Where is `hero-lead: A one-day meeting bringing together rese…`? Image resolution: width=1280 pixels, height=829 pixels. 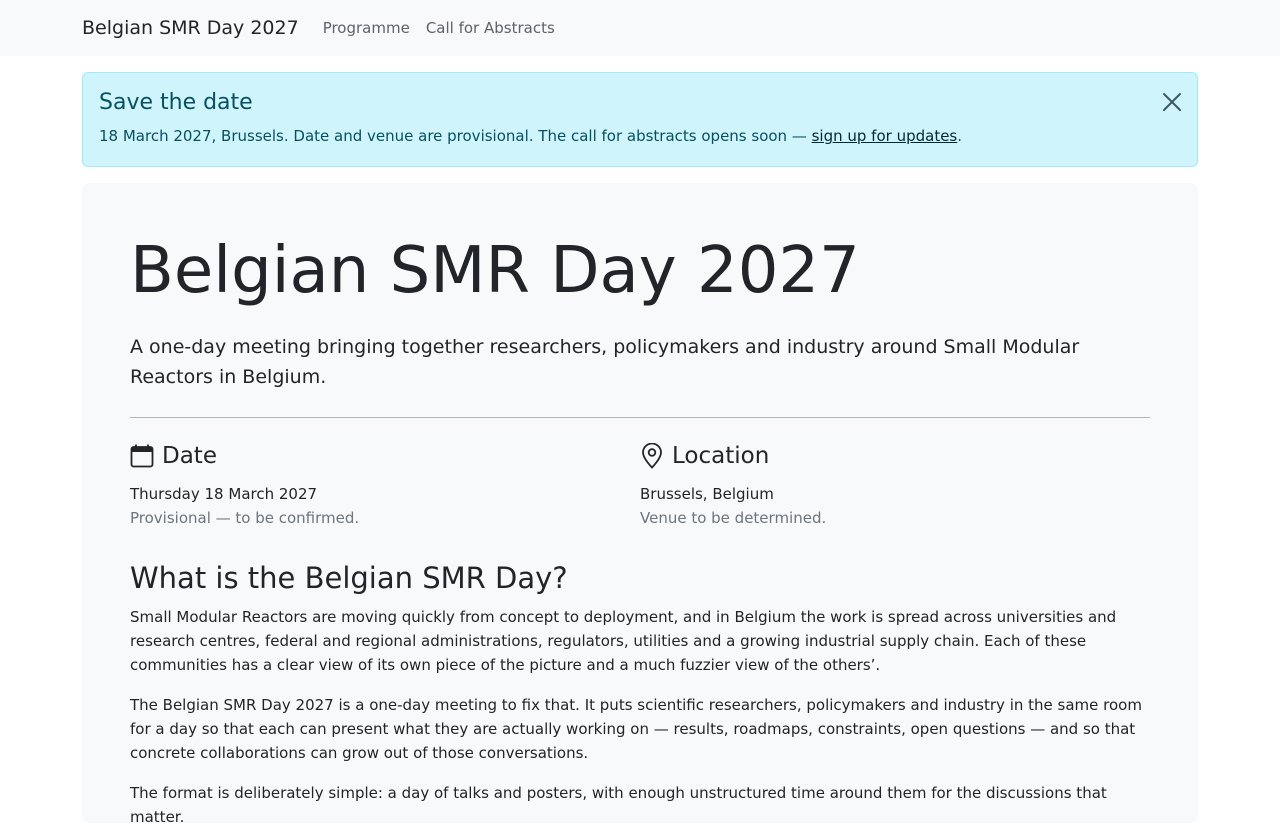
hero-lead: A one-day meeting bringing together rese… is located at coordinates (605, 361).